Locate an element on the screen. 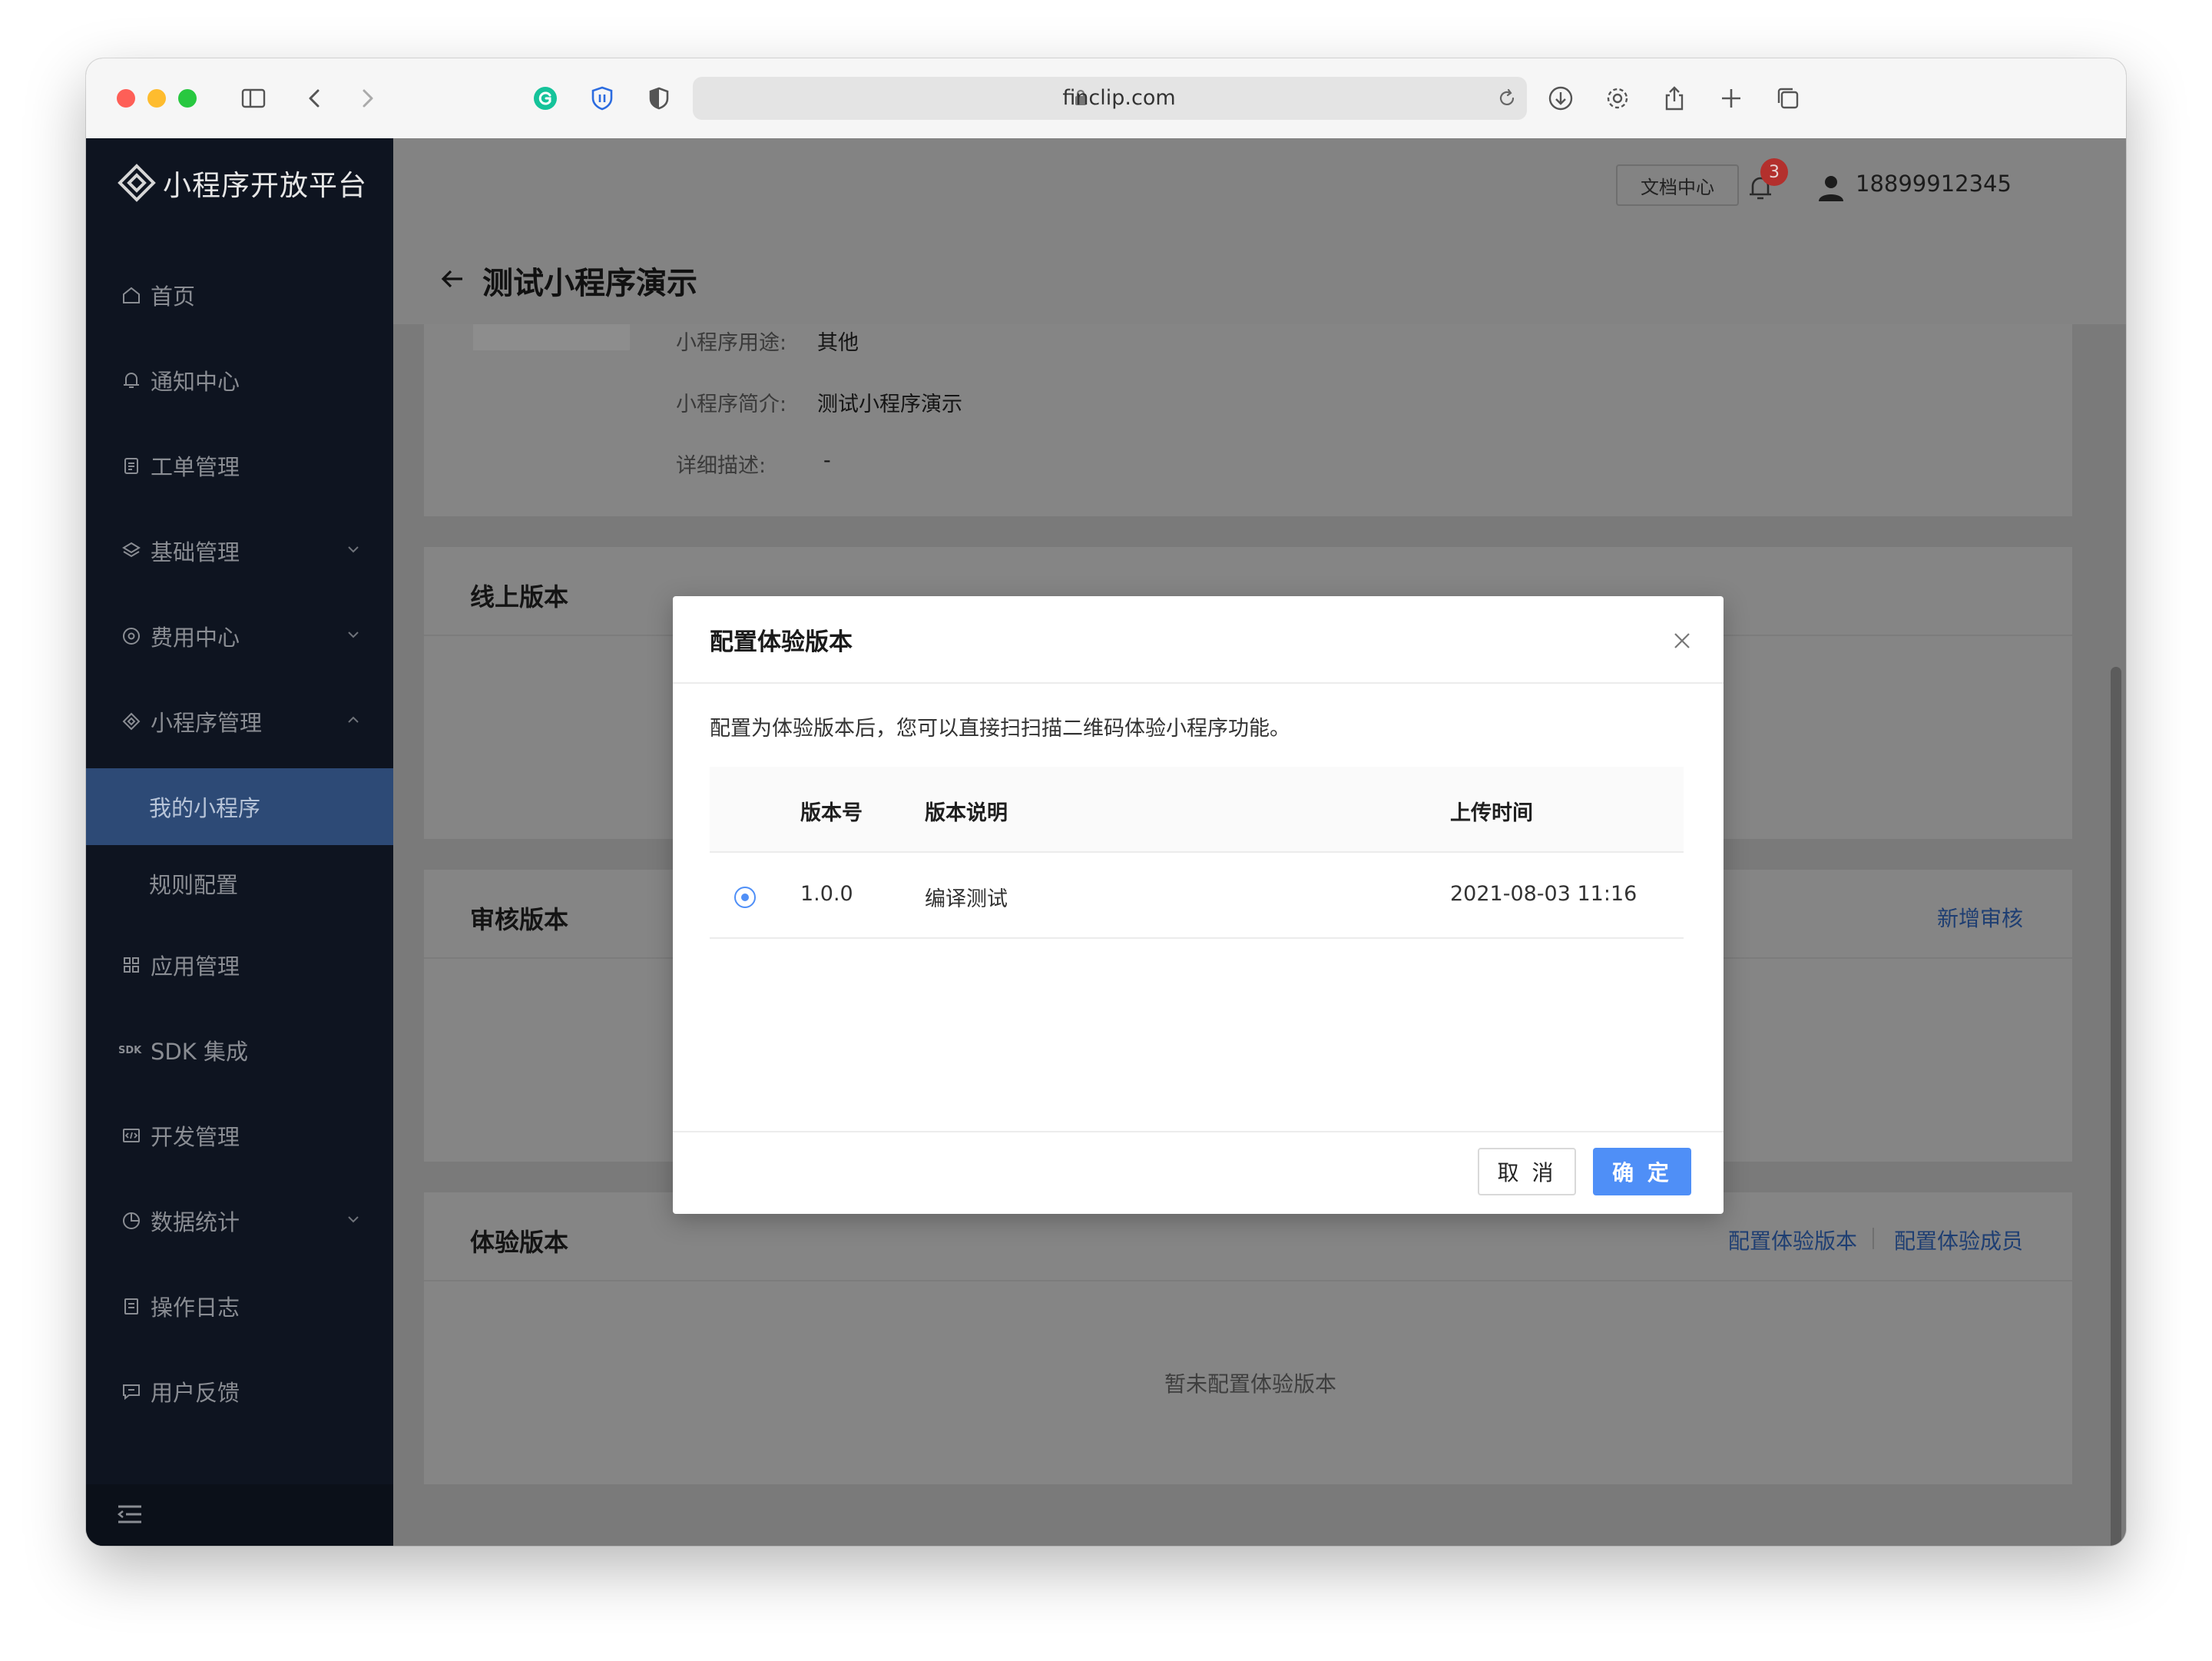  purpose-value: 其他 is located at coordinates (838, 343).